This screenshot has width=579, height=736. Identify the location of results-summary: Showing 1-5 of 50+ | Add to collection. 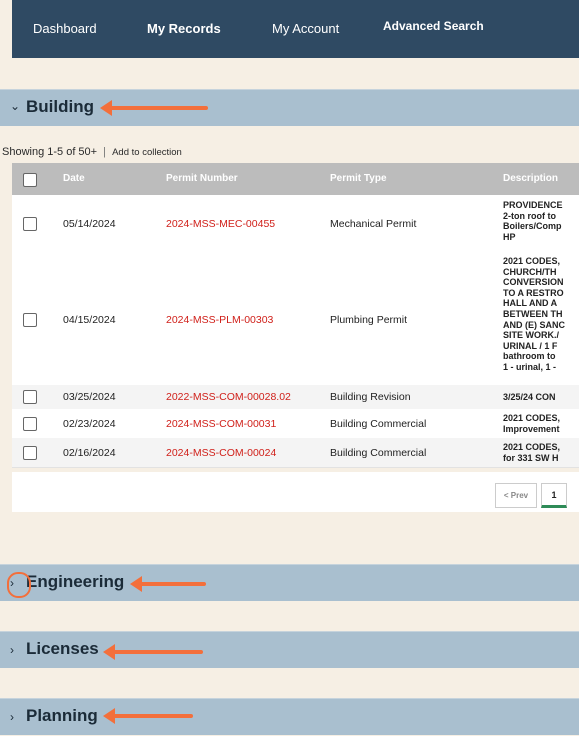
(92, 152).